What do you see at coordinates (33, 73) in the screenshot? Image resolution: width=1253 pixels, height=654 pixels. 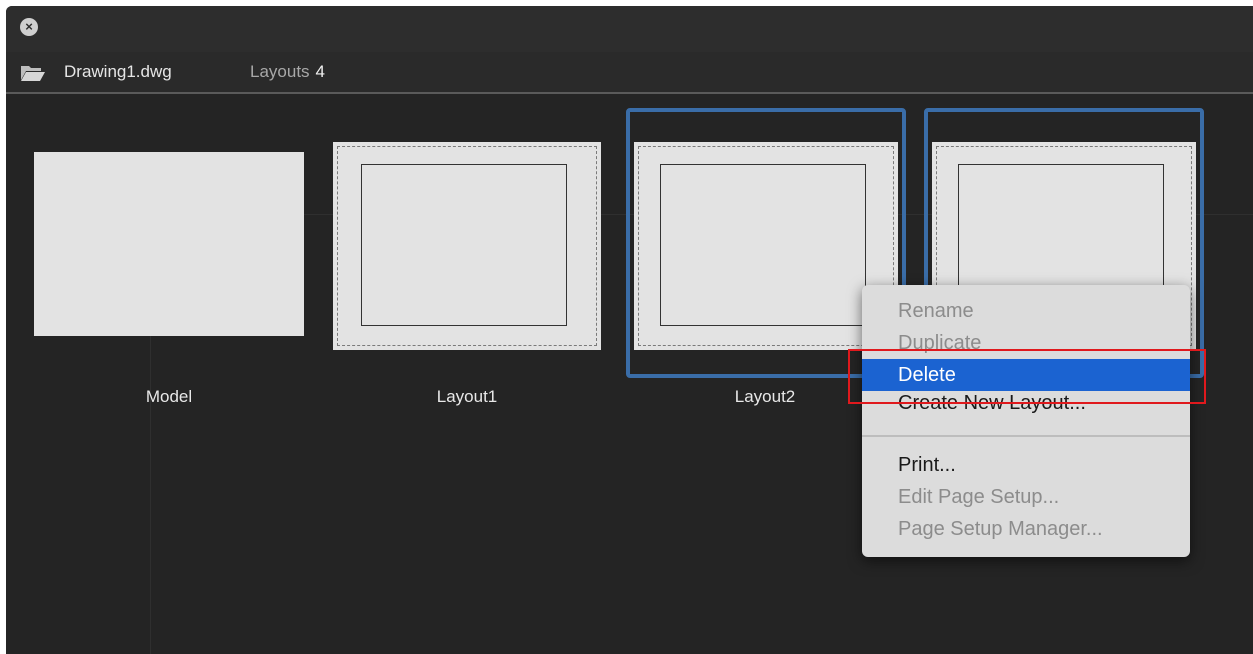 I see `folder-open-icon` at bounding box center [33, 73].